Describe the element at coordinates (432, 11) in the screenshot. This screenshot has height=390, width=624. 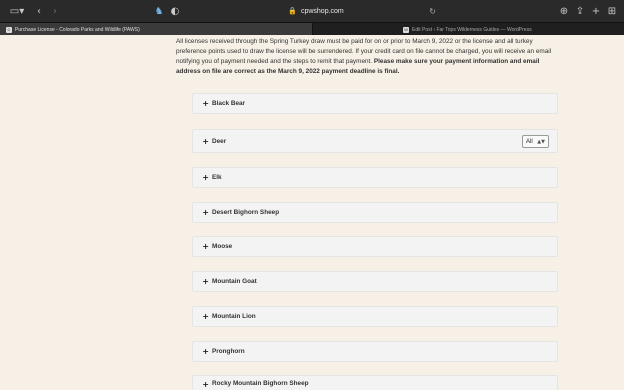
I see `reload-icon: ↻` at that location.